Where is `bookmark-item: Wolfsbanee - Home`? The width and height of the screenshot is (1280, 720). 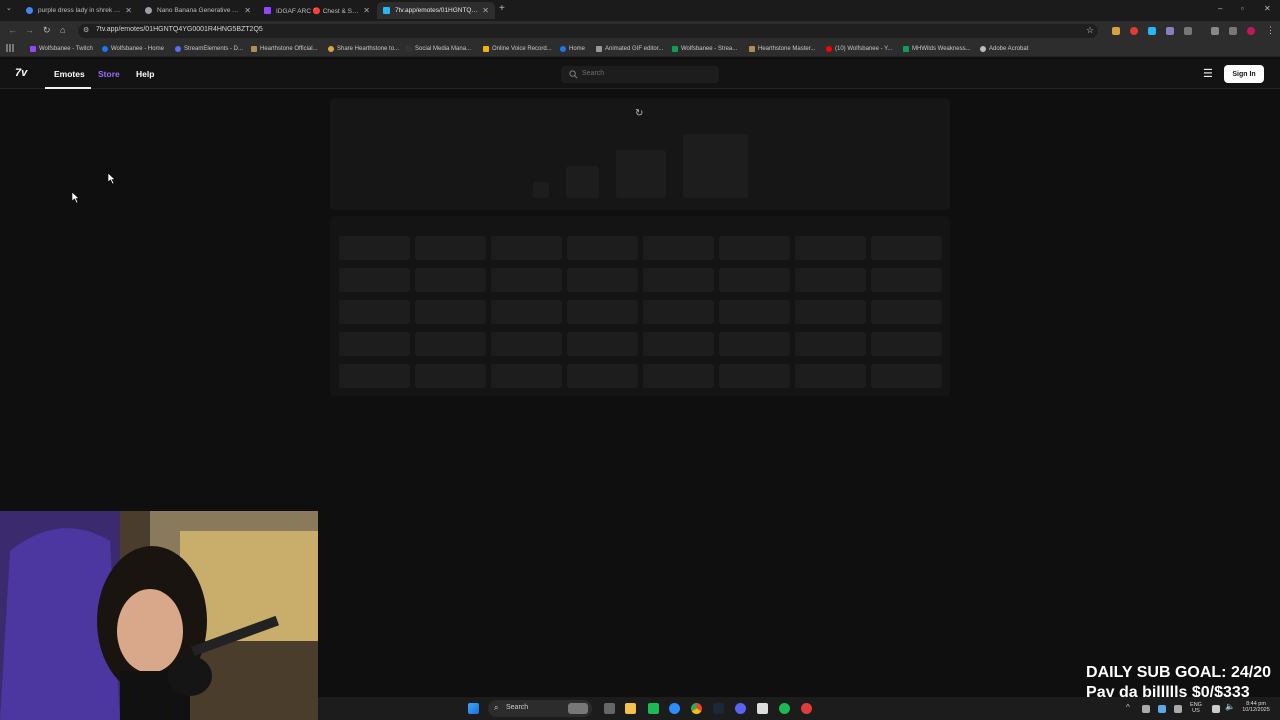
bookmark-item: Wolfsbanee - Home is located at coordinates (133, 49).